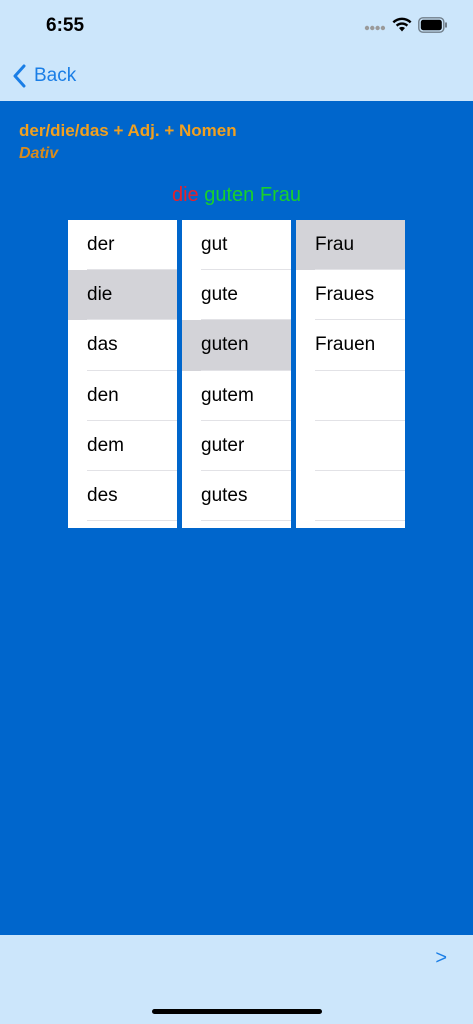 This screenshot has height=1024, width=473. What do you see at coordinates (236, 295) in the screenshot?
I see `adjective-option: gute` at bounding box center [236, 295].